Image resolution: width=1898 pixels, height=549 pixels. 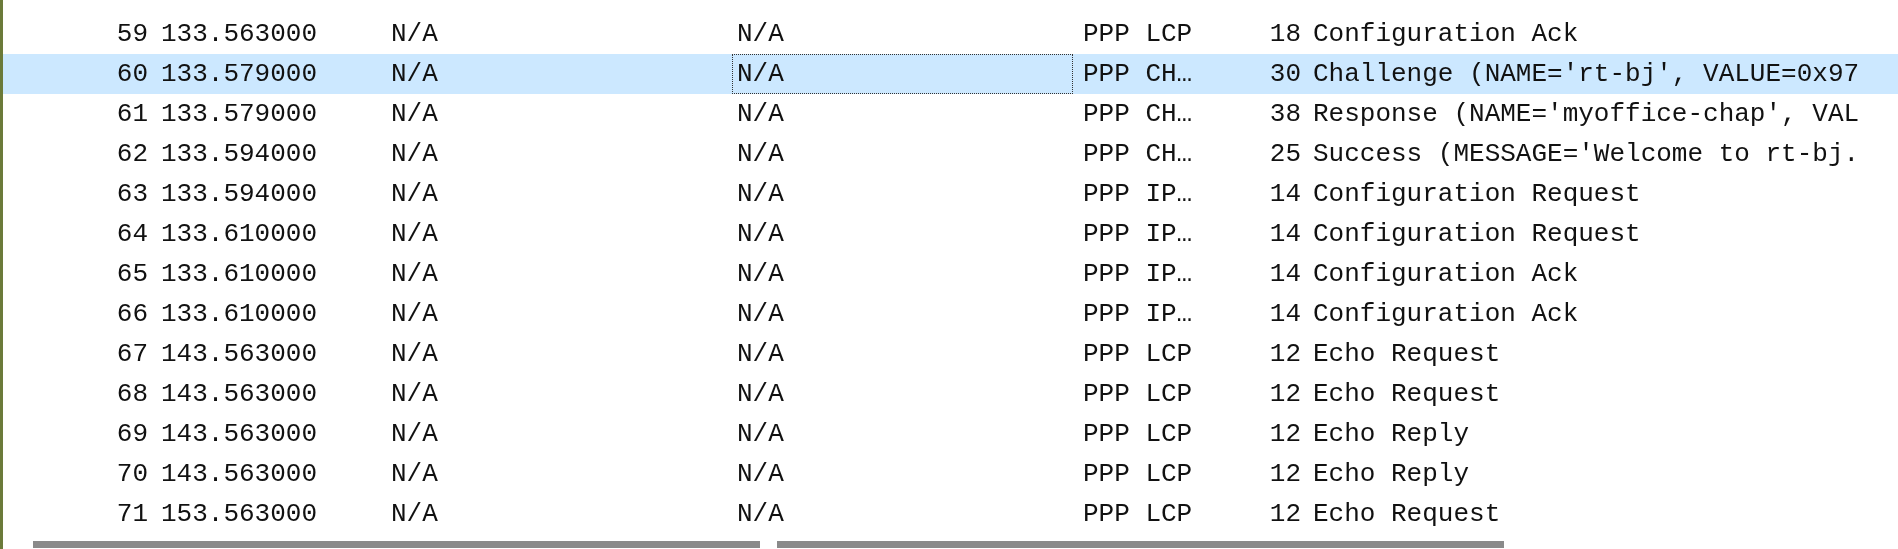 What do you see at coordinates (239, 33) in the screenshot?
I see `time-cell: 133.563000` at bounding box center [239, 33].